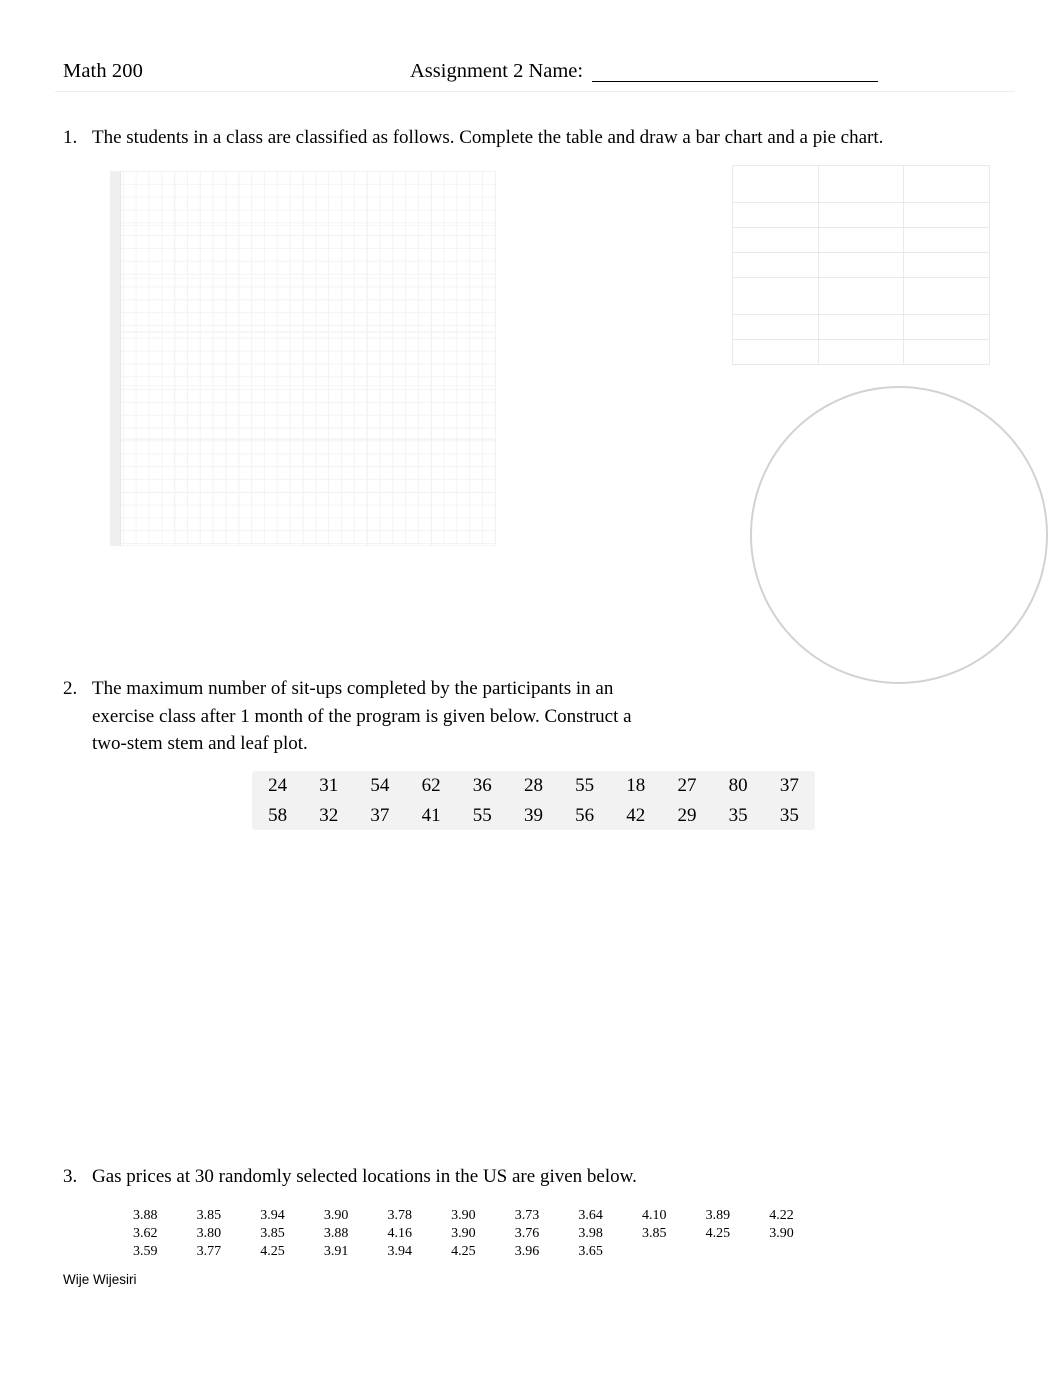  I want to click on data-cell: 3.73, so click(527, 1215).